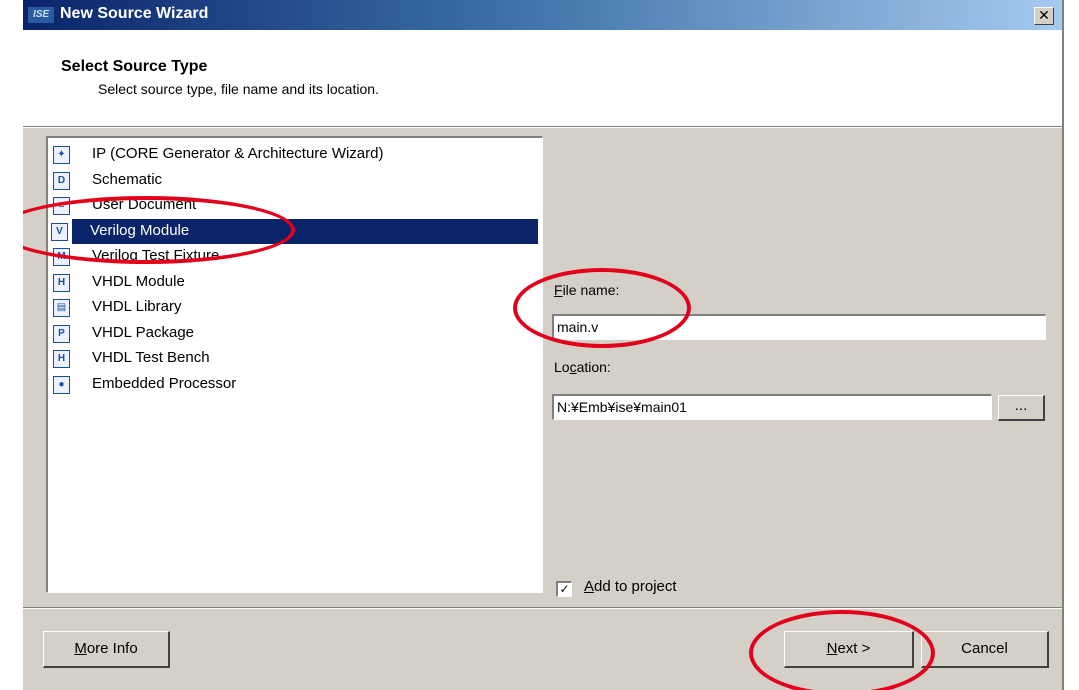 The width and height of the screenshot is (1079, 690). I want to click on list-item-label: Schematic, so click(127, 179).